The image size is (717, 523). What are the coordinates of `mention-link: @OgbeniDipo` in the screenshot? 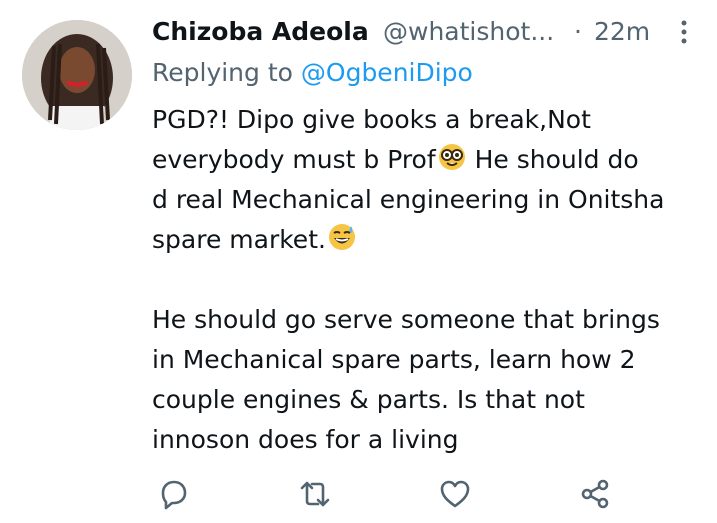 It's located at (387, 72).